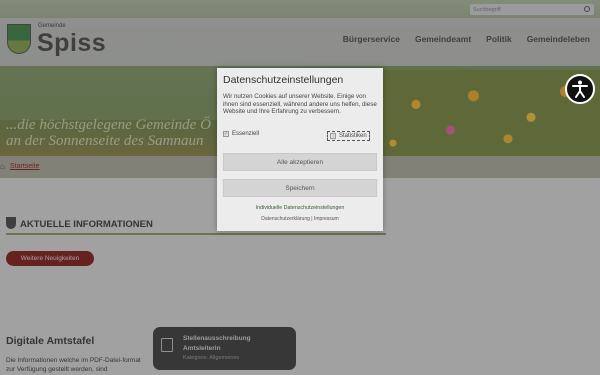 The height and width of the screenshot is (375, 600). Describe the element at coordinates (326, 219) in the screenshot. I see `imprint-link: Impressum` at that location.